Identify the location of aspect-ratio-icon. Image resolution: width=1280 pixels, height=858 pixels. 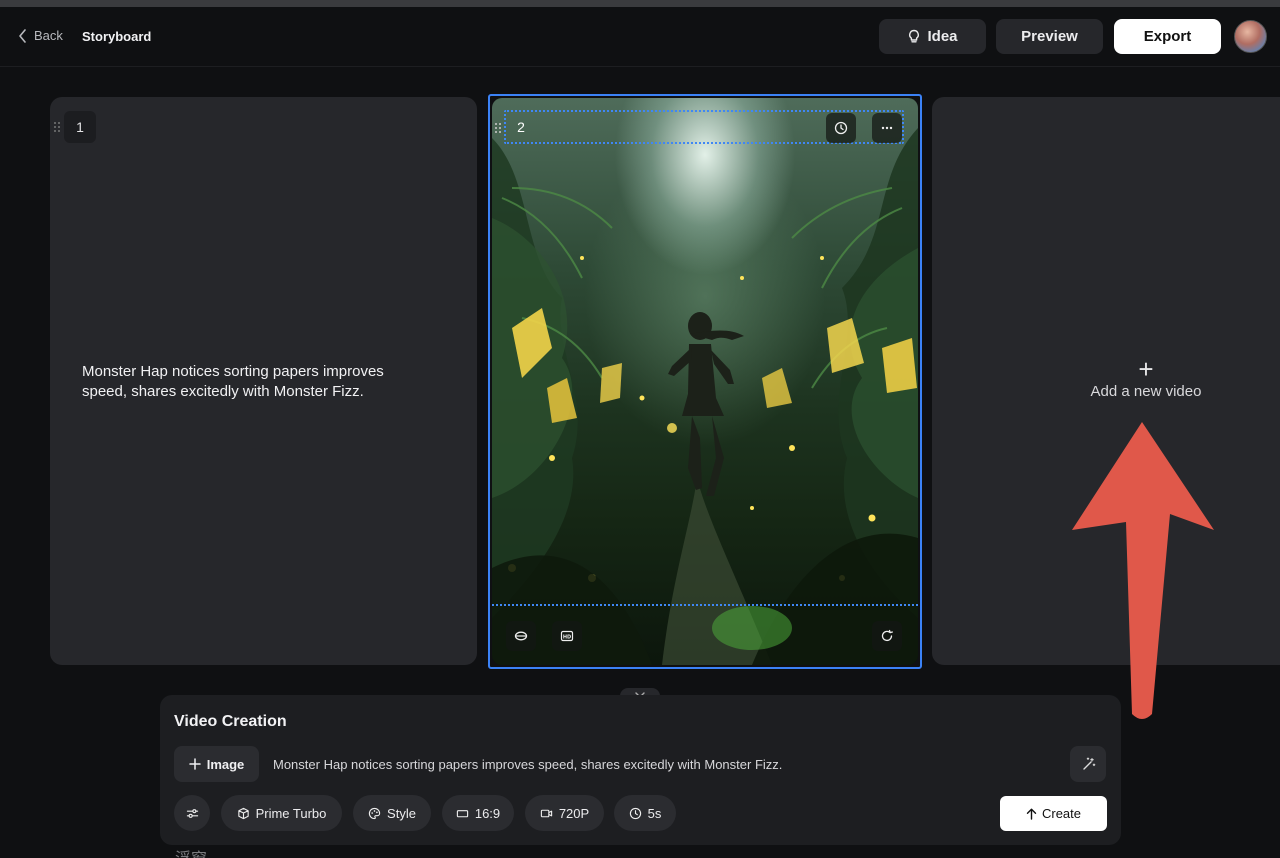
(462, 813).